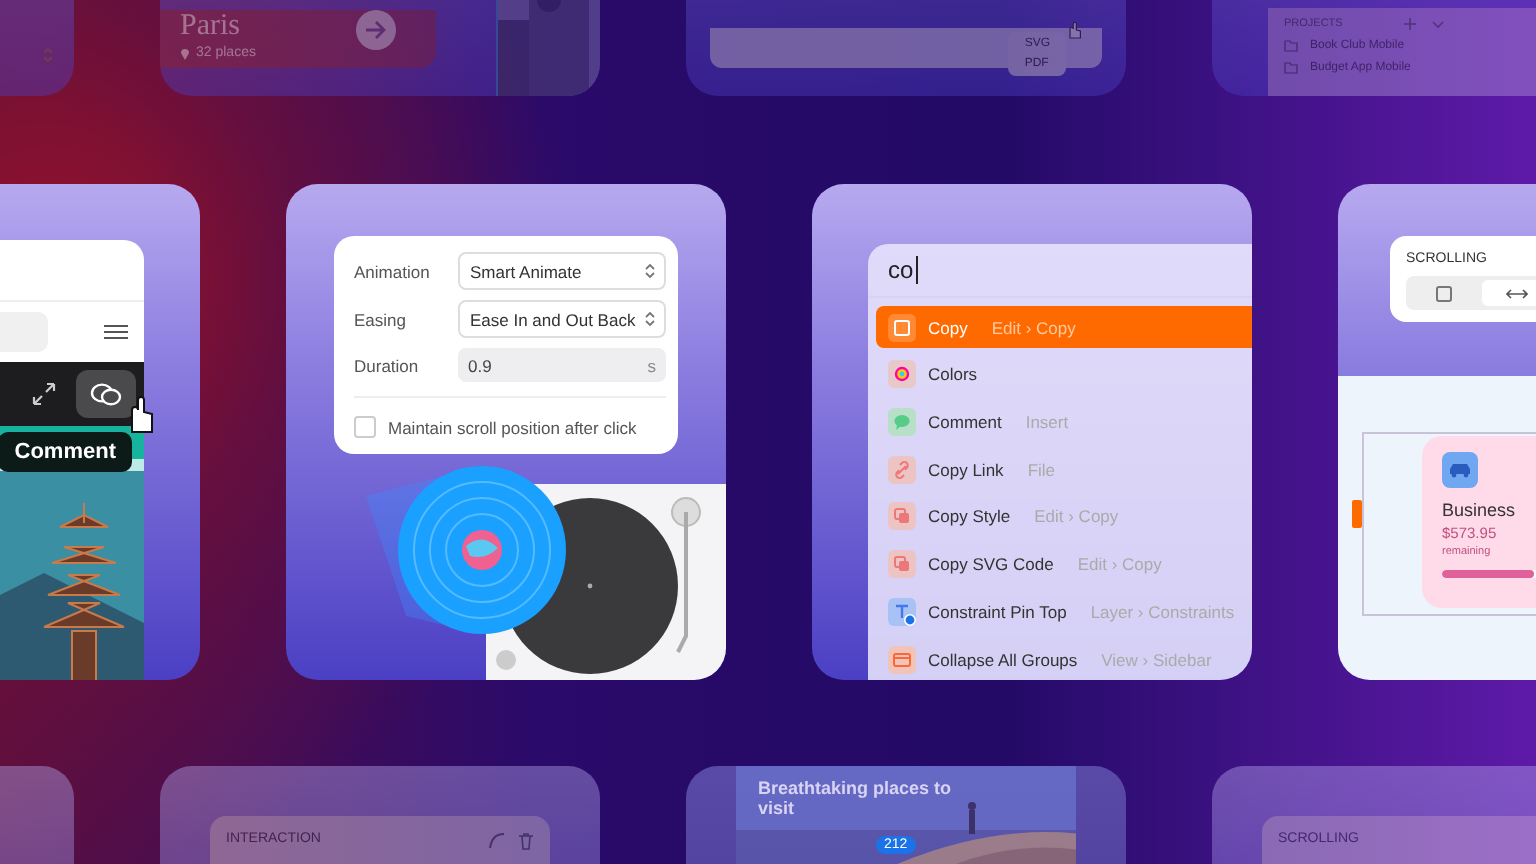 The width and height of the screenshot is (1536, 864). I want to click on field-label: Easing, so click(381, 319).